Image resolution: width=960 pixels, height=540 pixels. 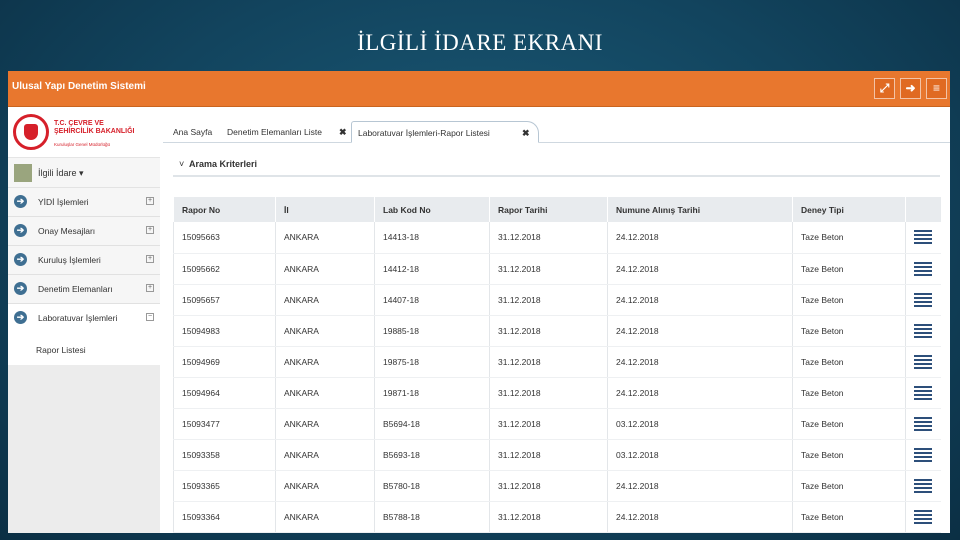 I want to click on sidebar-subitem-rapor-listesi: Rapor Listesi, so click(x=84, y=350).